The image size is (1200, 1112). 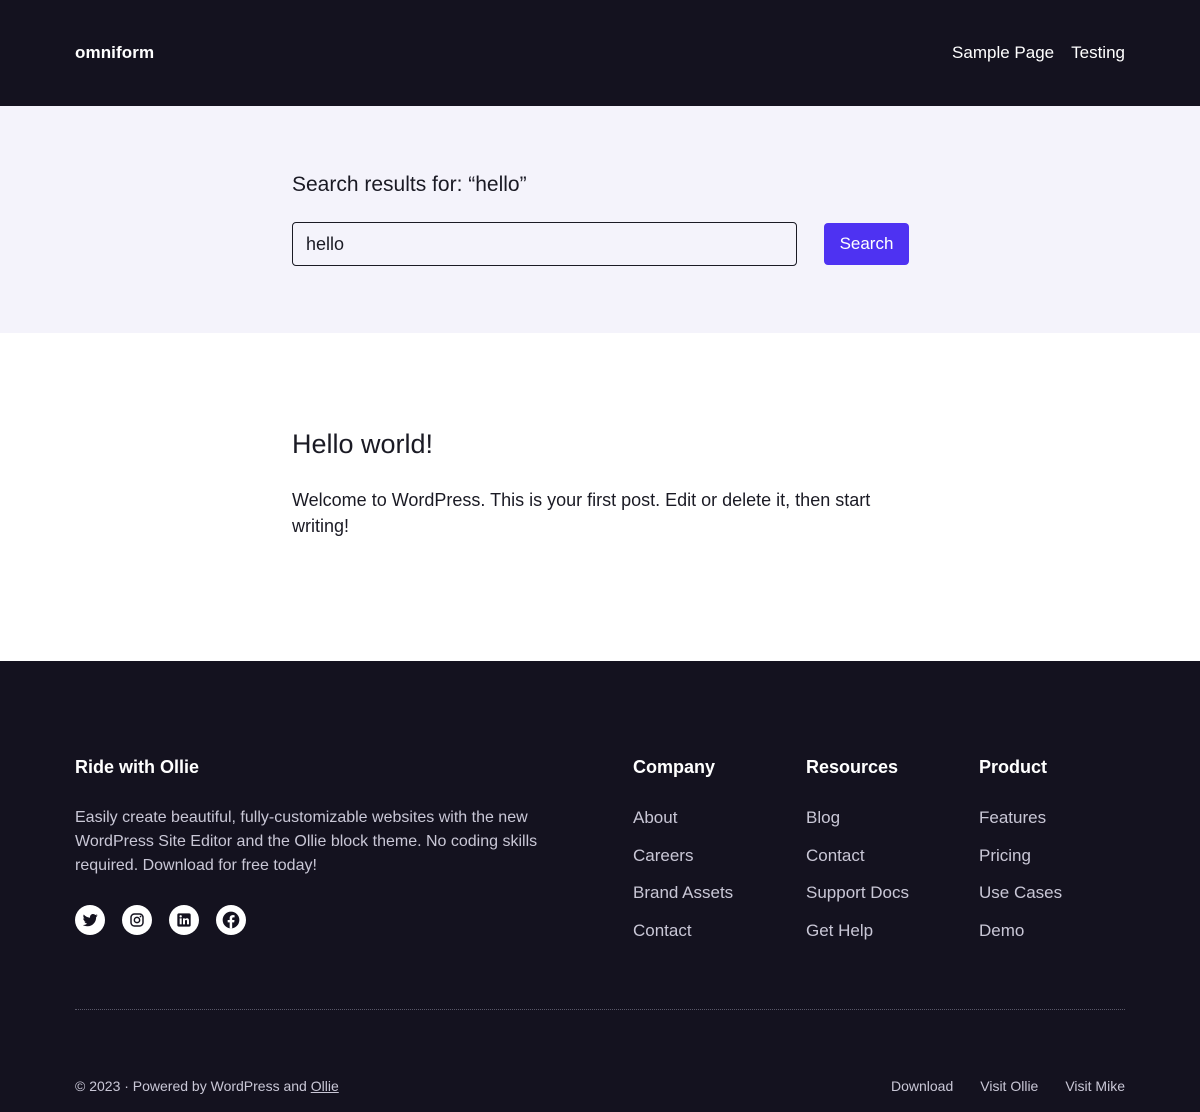 What do you see at coordinates (231, 920) in the screenshot?
I see `facebook-icon` at bounding box center [231, 920].